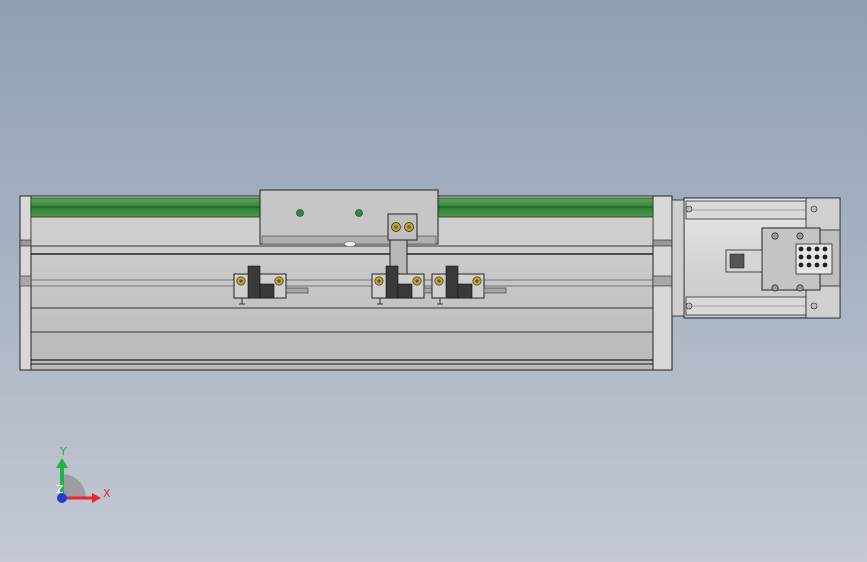 The height and width of the screenshot is (562, 867). Describe the element at coordinates (756, 258) in the screenshot. I see `servo-motor` at that location.